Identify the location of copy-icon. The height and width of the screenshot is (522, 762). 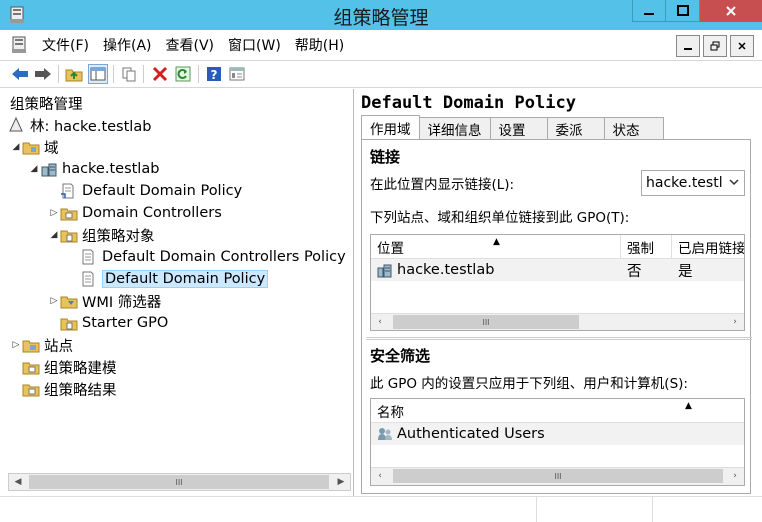
(129, 74).